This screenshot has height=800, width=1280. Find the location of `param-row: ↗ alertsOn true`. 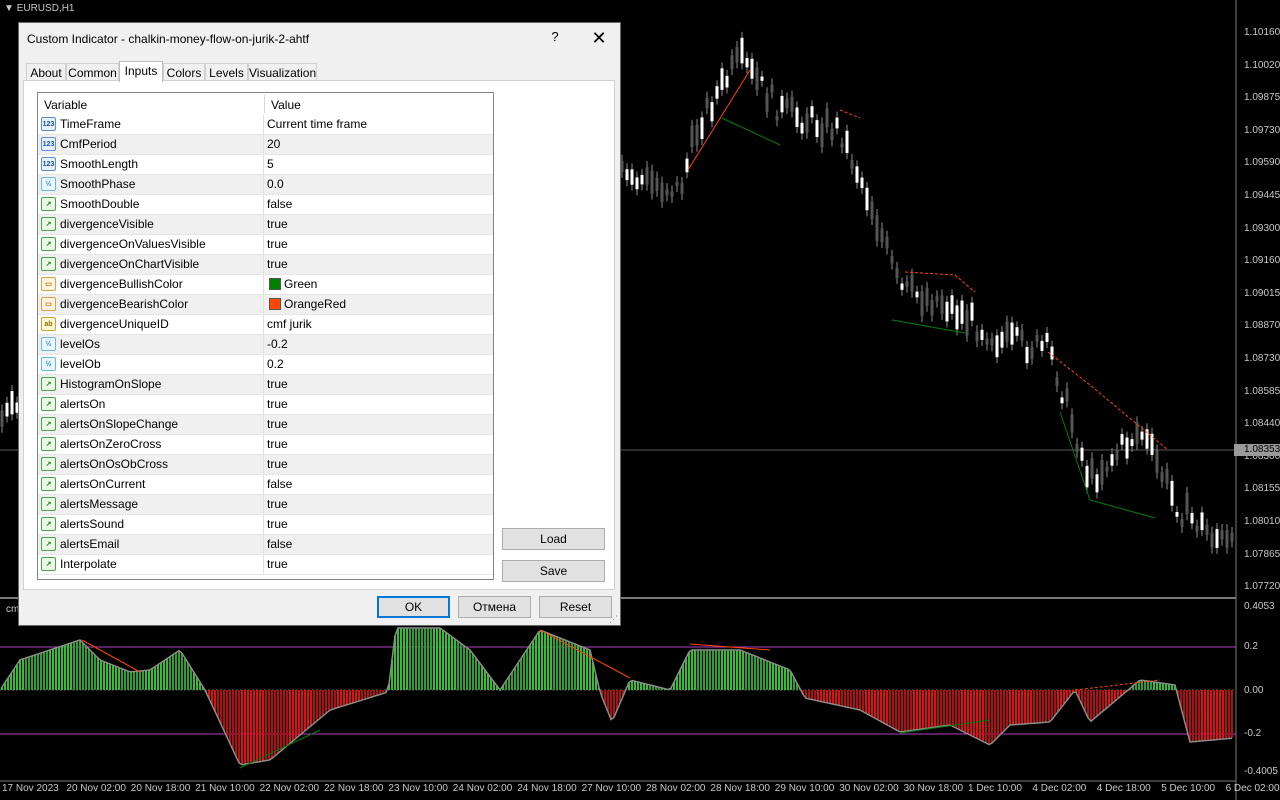

param-row: ↗ alertsOn true is located at coordinates (265, 405).